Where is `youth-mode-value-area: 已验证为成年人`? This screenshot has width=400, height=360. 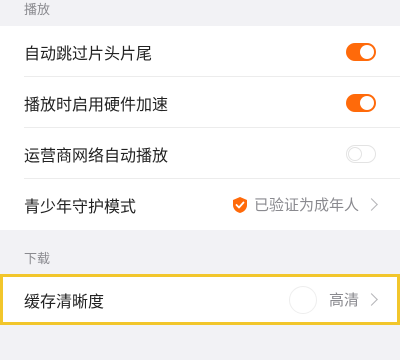
youth-mode-value-area: 已验证为成年人 is located at coordinates (305, 204).